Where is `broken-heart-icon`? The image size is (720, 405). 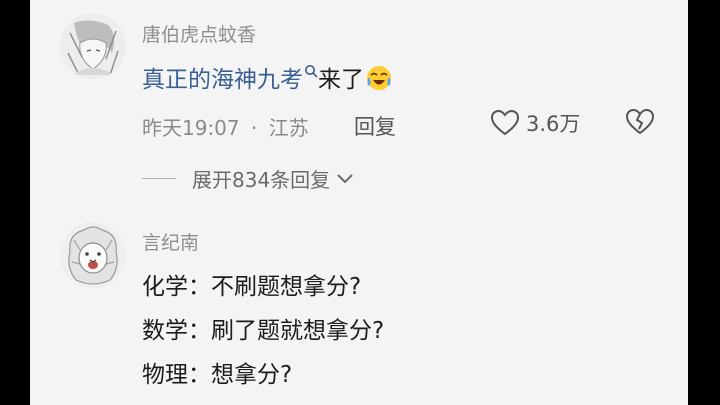
broken-heart-icon is located at coordinates (640, 121).